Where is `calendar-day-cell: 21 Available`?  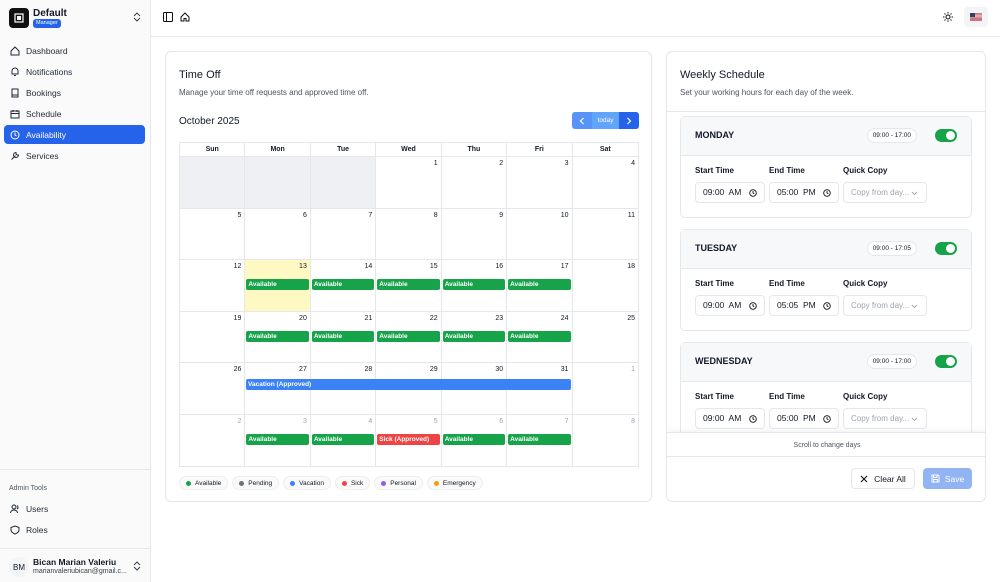 calendar-day-cell: 21 Available is located at coordinates (343, 337).